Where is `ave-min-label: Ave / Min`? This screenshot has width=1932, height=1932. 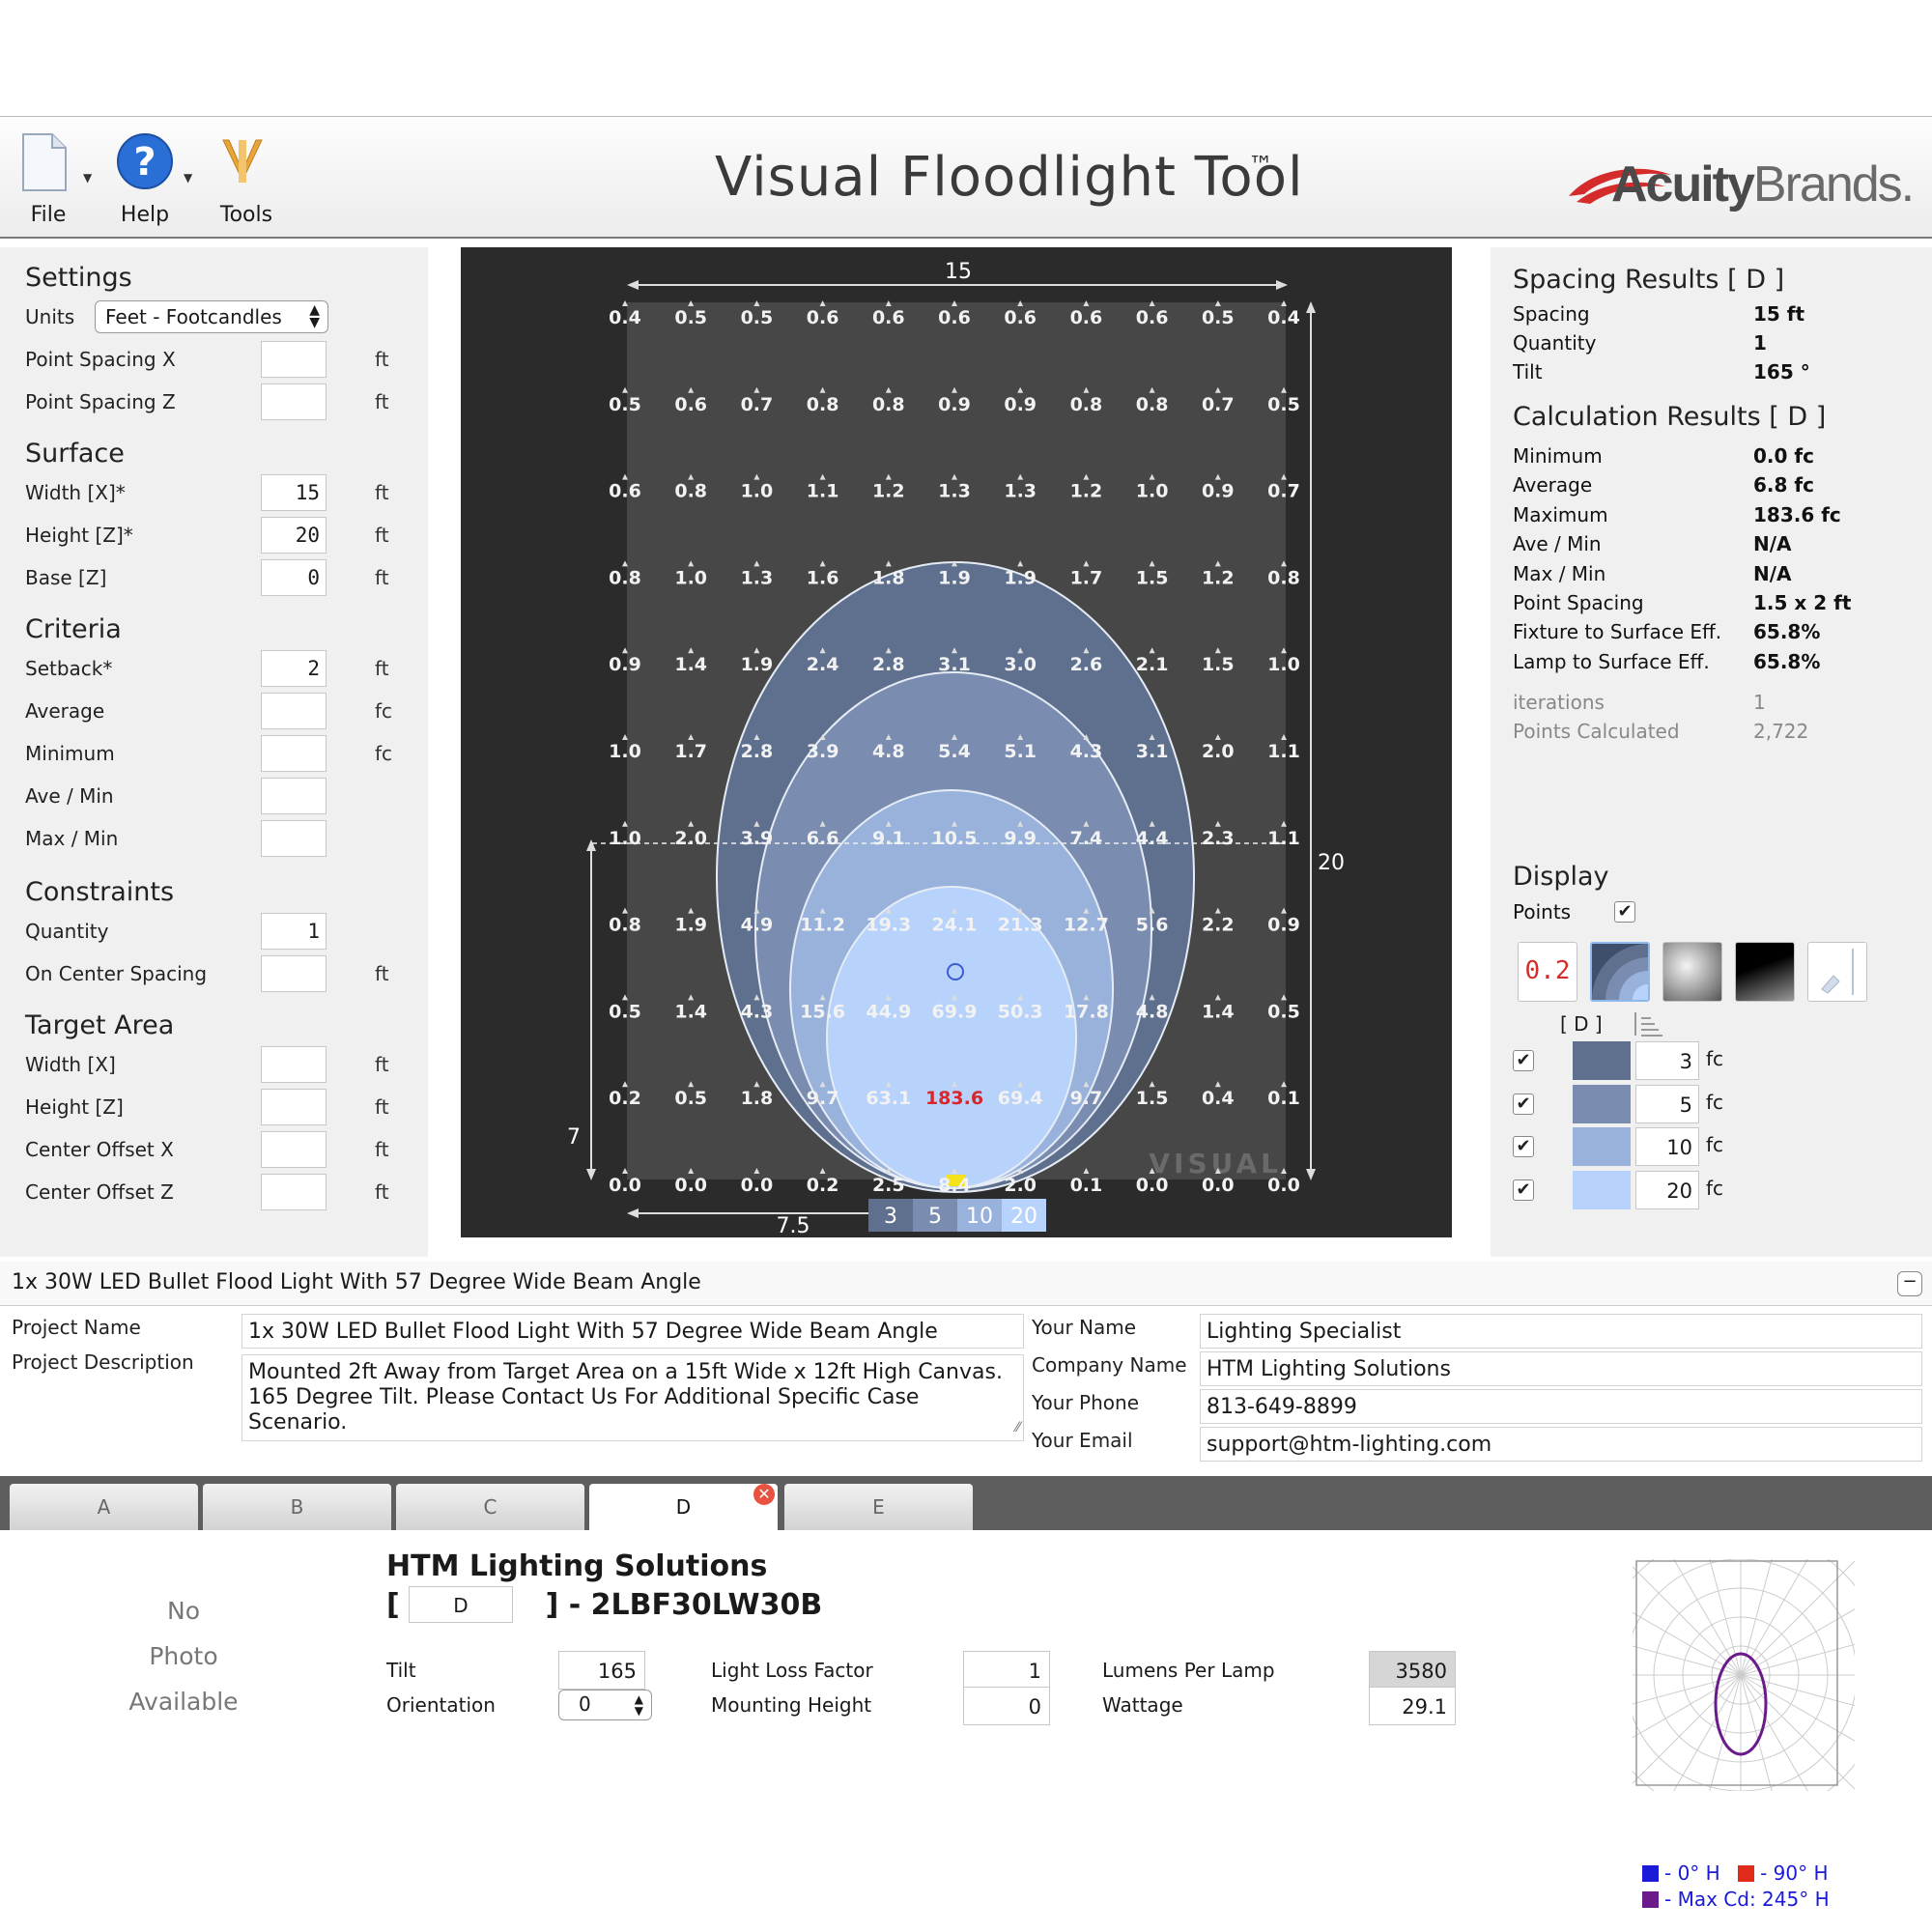
ave-min-label: Ave / Min is located at coordinates (69, 796).